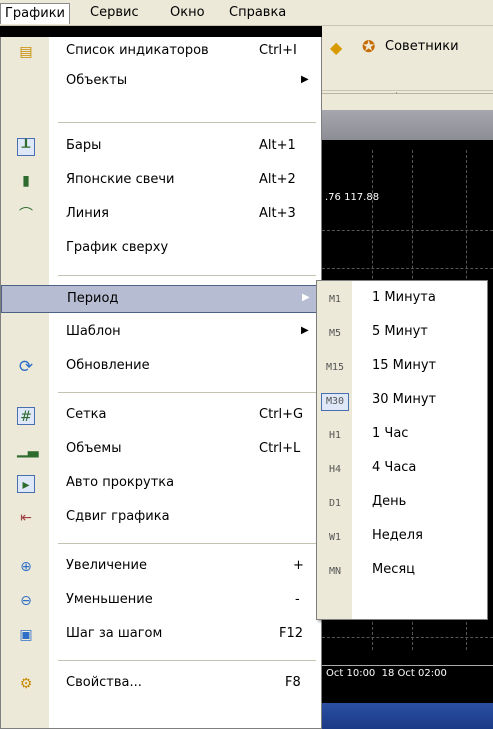  What do you see at coordinates (161, 147) in the screenshot?
I see `menu-item-bars: ┸ Бары Alt+1` at bounding box center [161, 147].